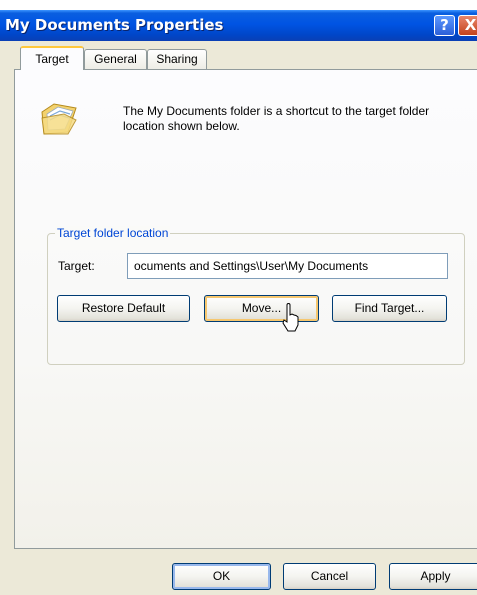 Image resolution: width=477 pixels, height=595 pixels. What do you see at coordinates (433, 576) in the screenshot?
I see `apply-button: Apply` at bounding box center [433, 576].